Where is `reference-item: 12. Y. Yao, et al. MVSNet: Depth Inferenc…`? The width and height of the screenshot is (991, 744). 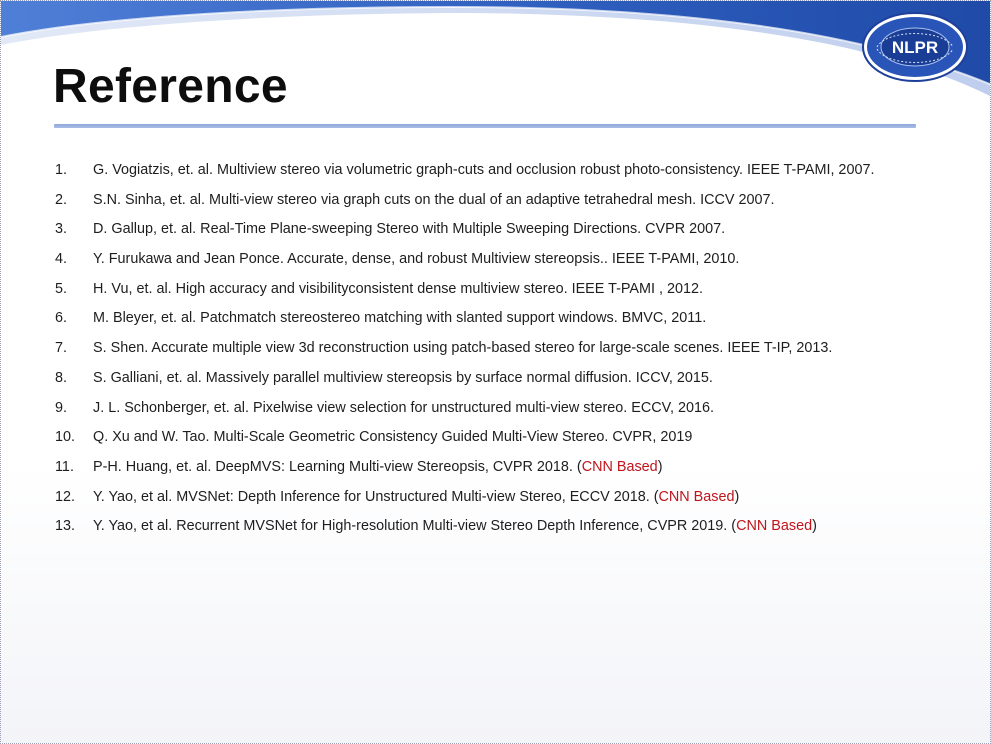
reference-item: 12. Y. Yao, et al. MVSNet: Depth Inferenc… is located at coordinates (517, 498).